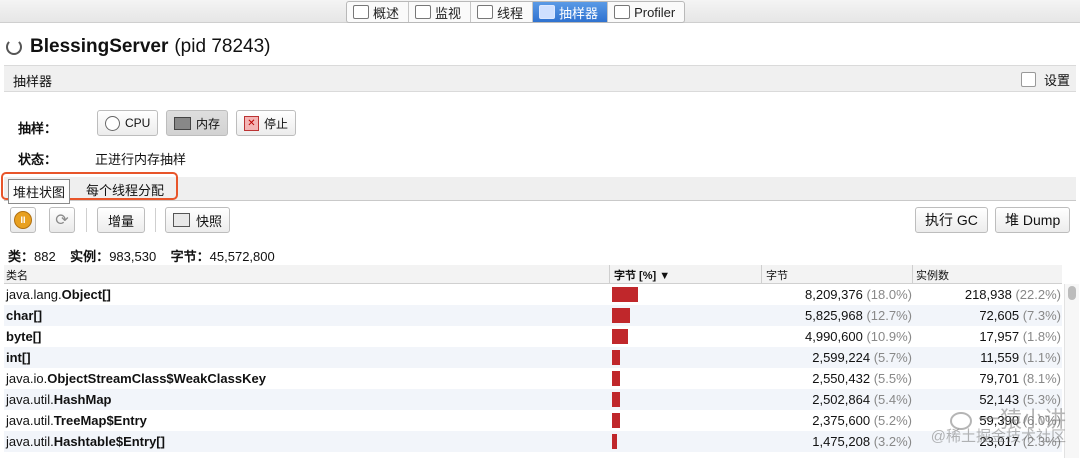 This screenshot has width=1080, height=458. What do you see at coordinates (999, 336) in the screenshot?
I see `instances-value: 17,957` at bounding box center [999, 336].